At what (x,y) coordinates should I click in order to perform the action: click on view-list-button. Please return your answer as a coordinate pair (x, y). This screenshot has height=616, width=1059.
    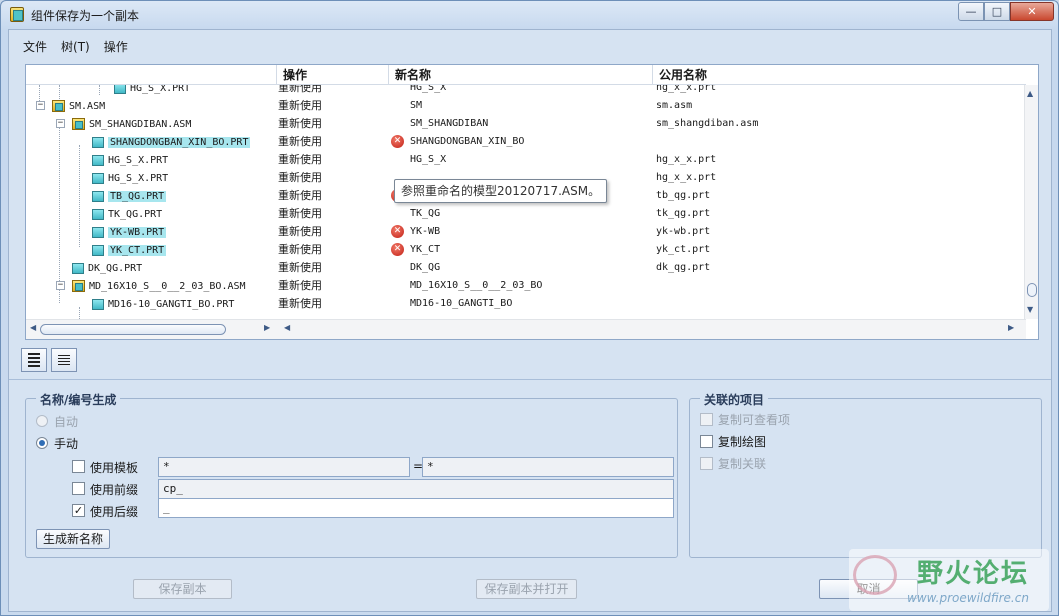
    Looking at the image, I should click on (64, 360).